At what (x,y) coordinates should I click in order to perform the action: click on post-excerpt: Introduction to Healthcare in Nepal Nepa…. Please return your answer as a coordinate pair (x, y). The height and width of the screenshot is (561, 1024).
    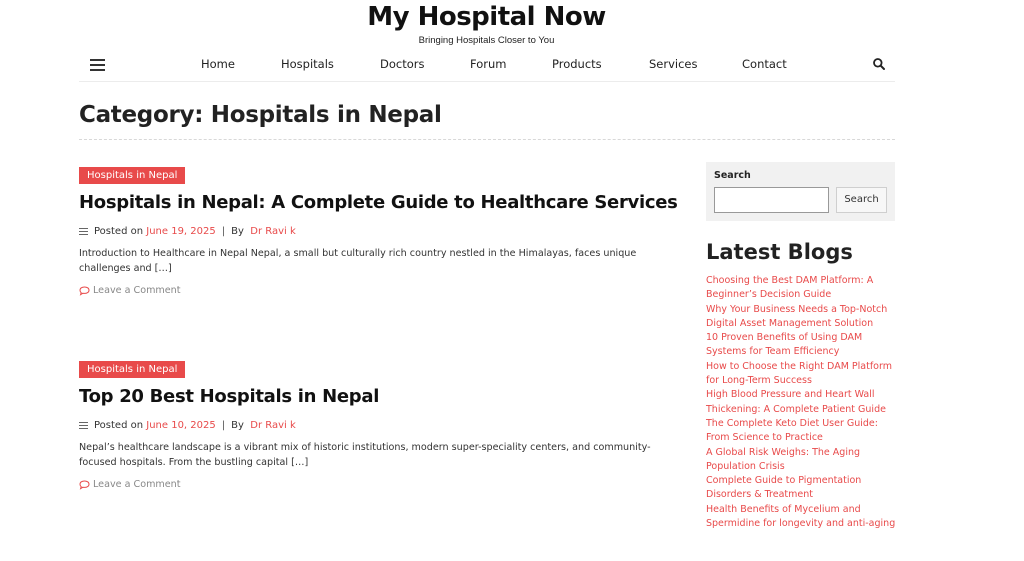
    Looking at the image, I should click on (358, 261).